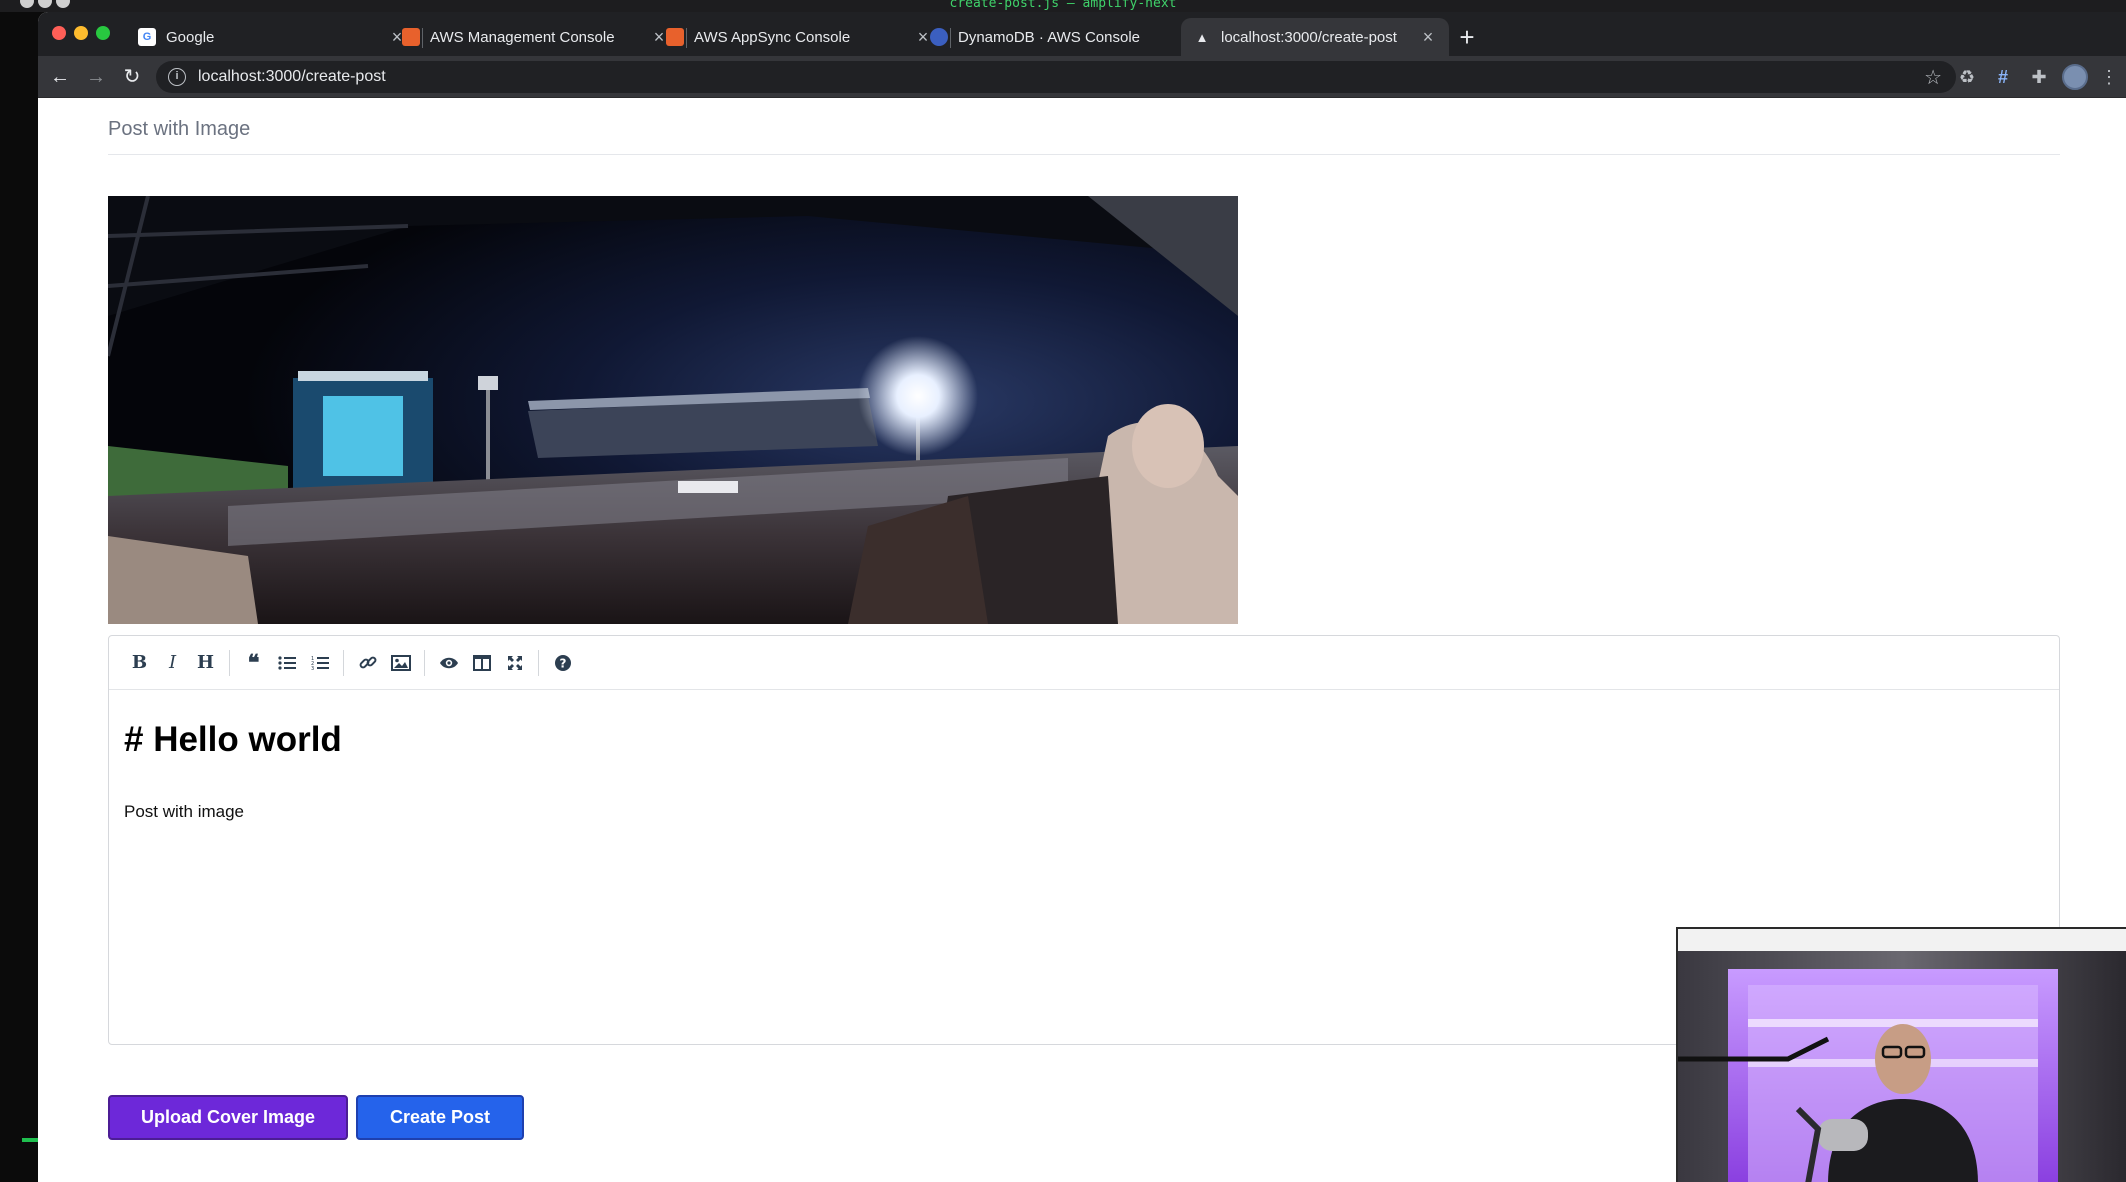 Image resolution: width=2126 pixels, height=1182 pixels. Describe the element at coordinates (1084, 663) in the screenshot. I see `editor-toolbar: B I H ❝ 123 ?` at that location.